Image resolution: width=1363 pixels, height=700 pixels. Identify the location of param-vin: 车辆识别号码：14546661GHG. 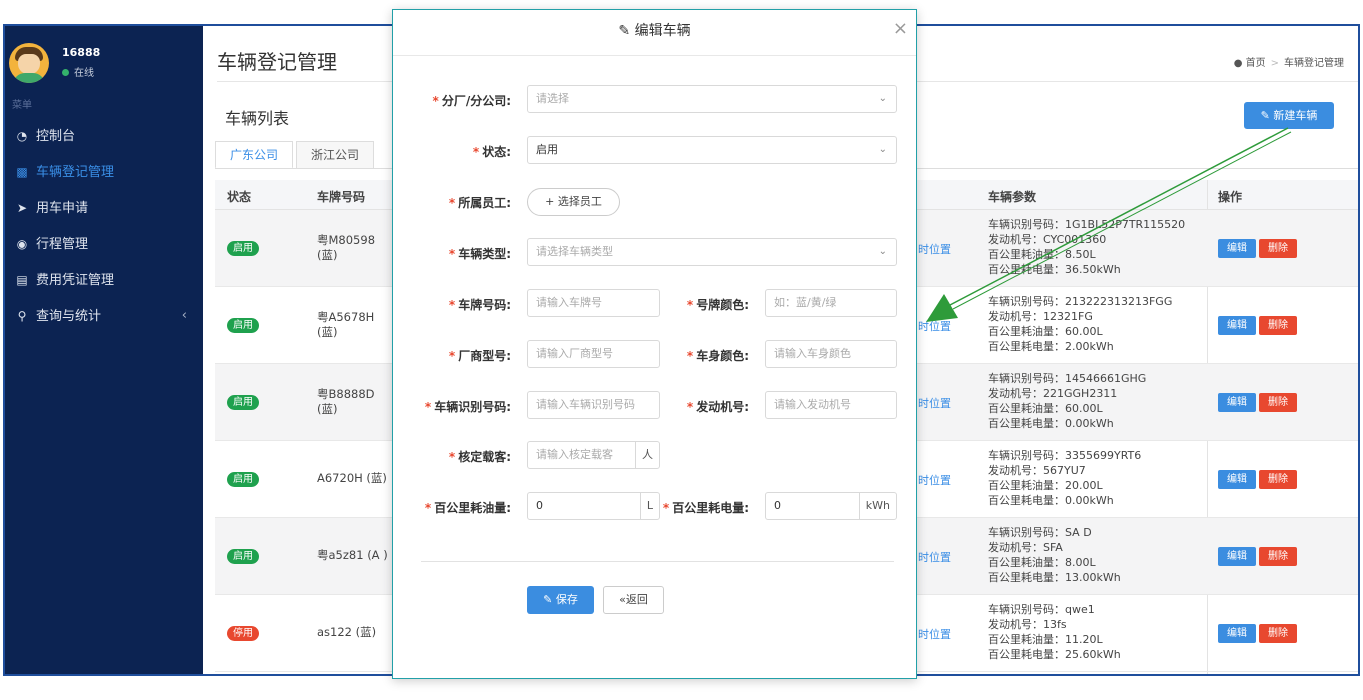
(1067, 378).